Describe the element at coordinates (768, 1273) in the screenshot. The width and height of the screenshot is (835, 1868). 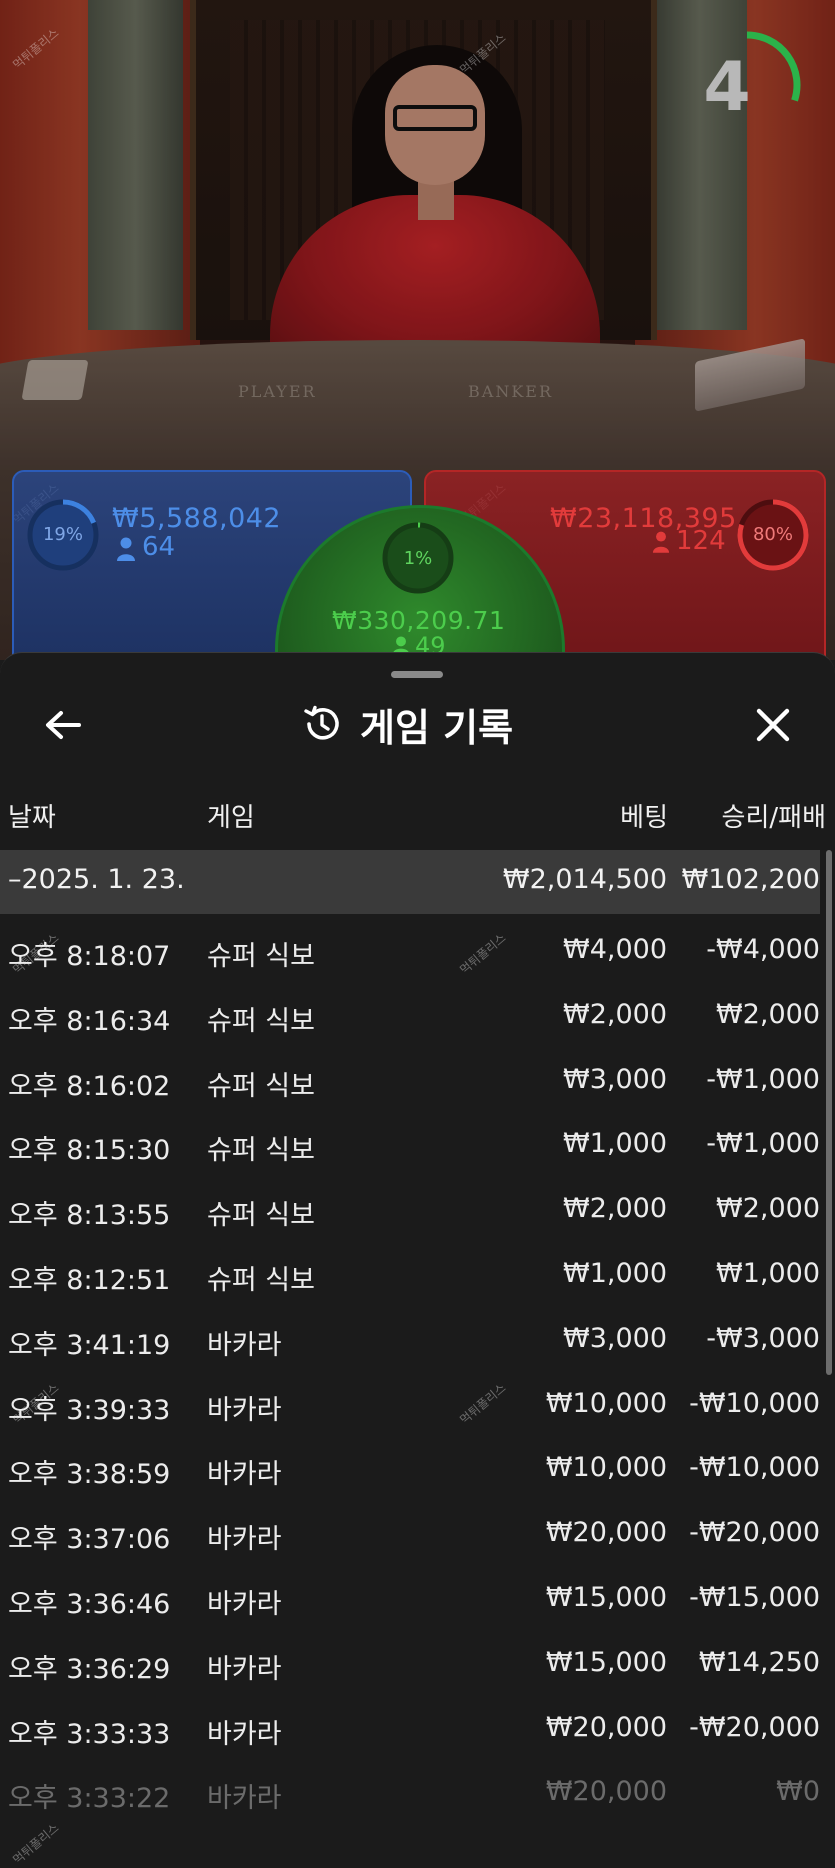
I see `row-win-loss: ₩1,000` at that location.